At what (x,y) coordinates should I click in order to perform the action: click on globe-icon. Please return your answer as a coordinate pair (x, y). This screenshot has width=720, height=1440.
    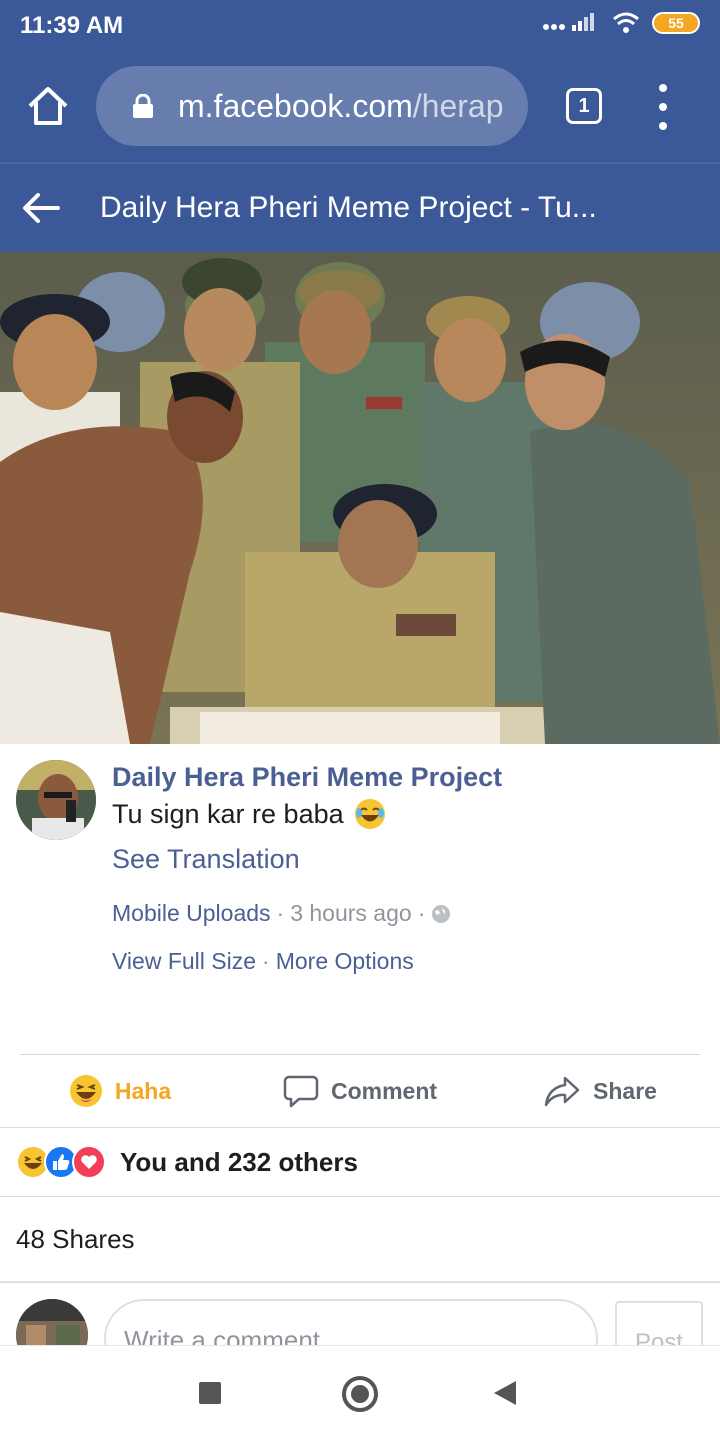
    Looking at the image, I should click on (441, 913).